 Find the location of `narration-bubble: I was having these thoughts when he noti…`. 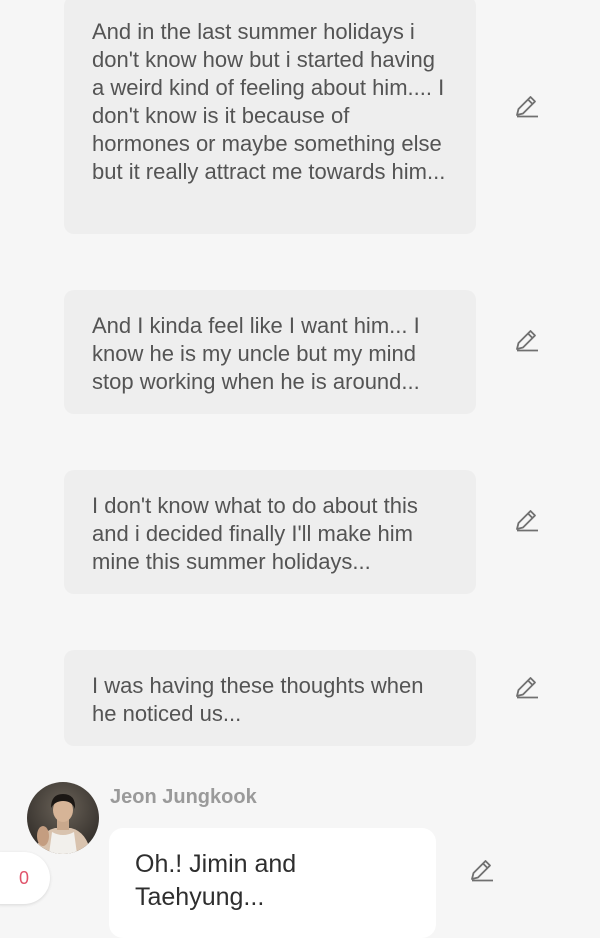

narration-bubble: I was having these thoughts when he noti… is located at coordinates (270, 698).